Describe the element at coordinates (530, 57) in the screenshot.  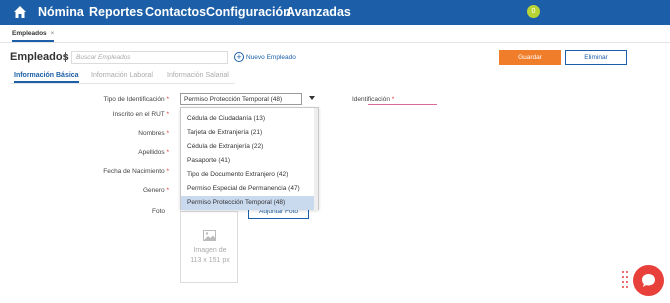
I see `save-button: Guardar` at that location.